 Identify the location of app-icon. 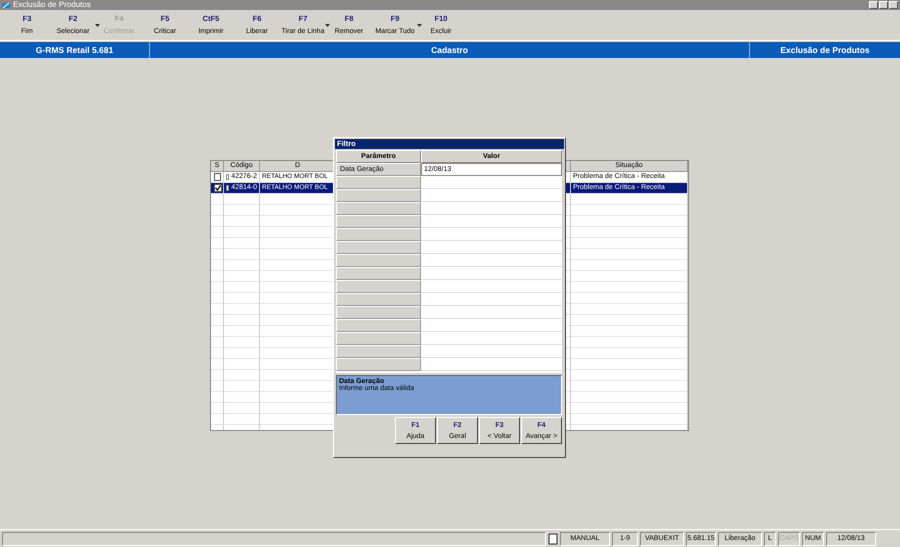
(6, 5).